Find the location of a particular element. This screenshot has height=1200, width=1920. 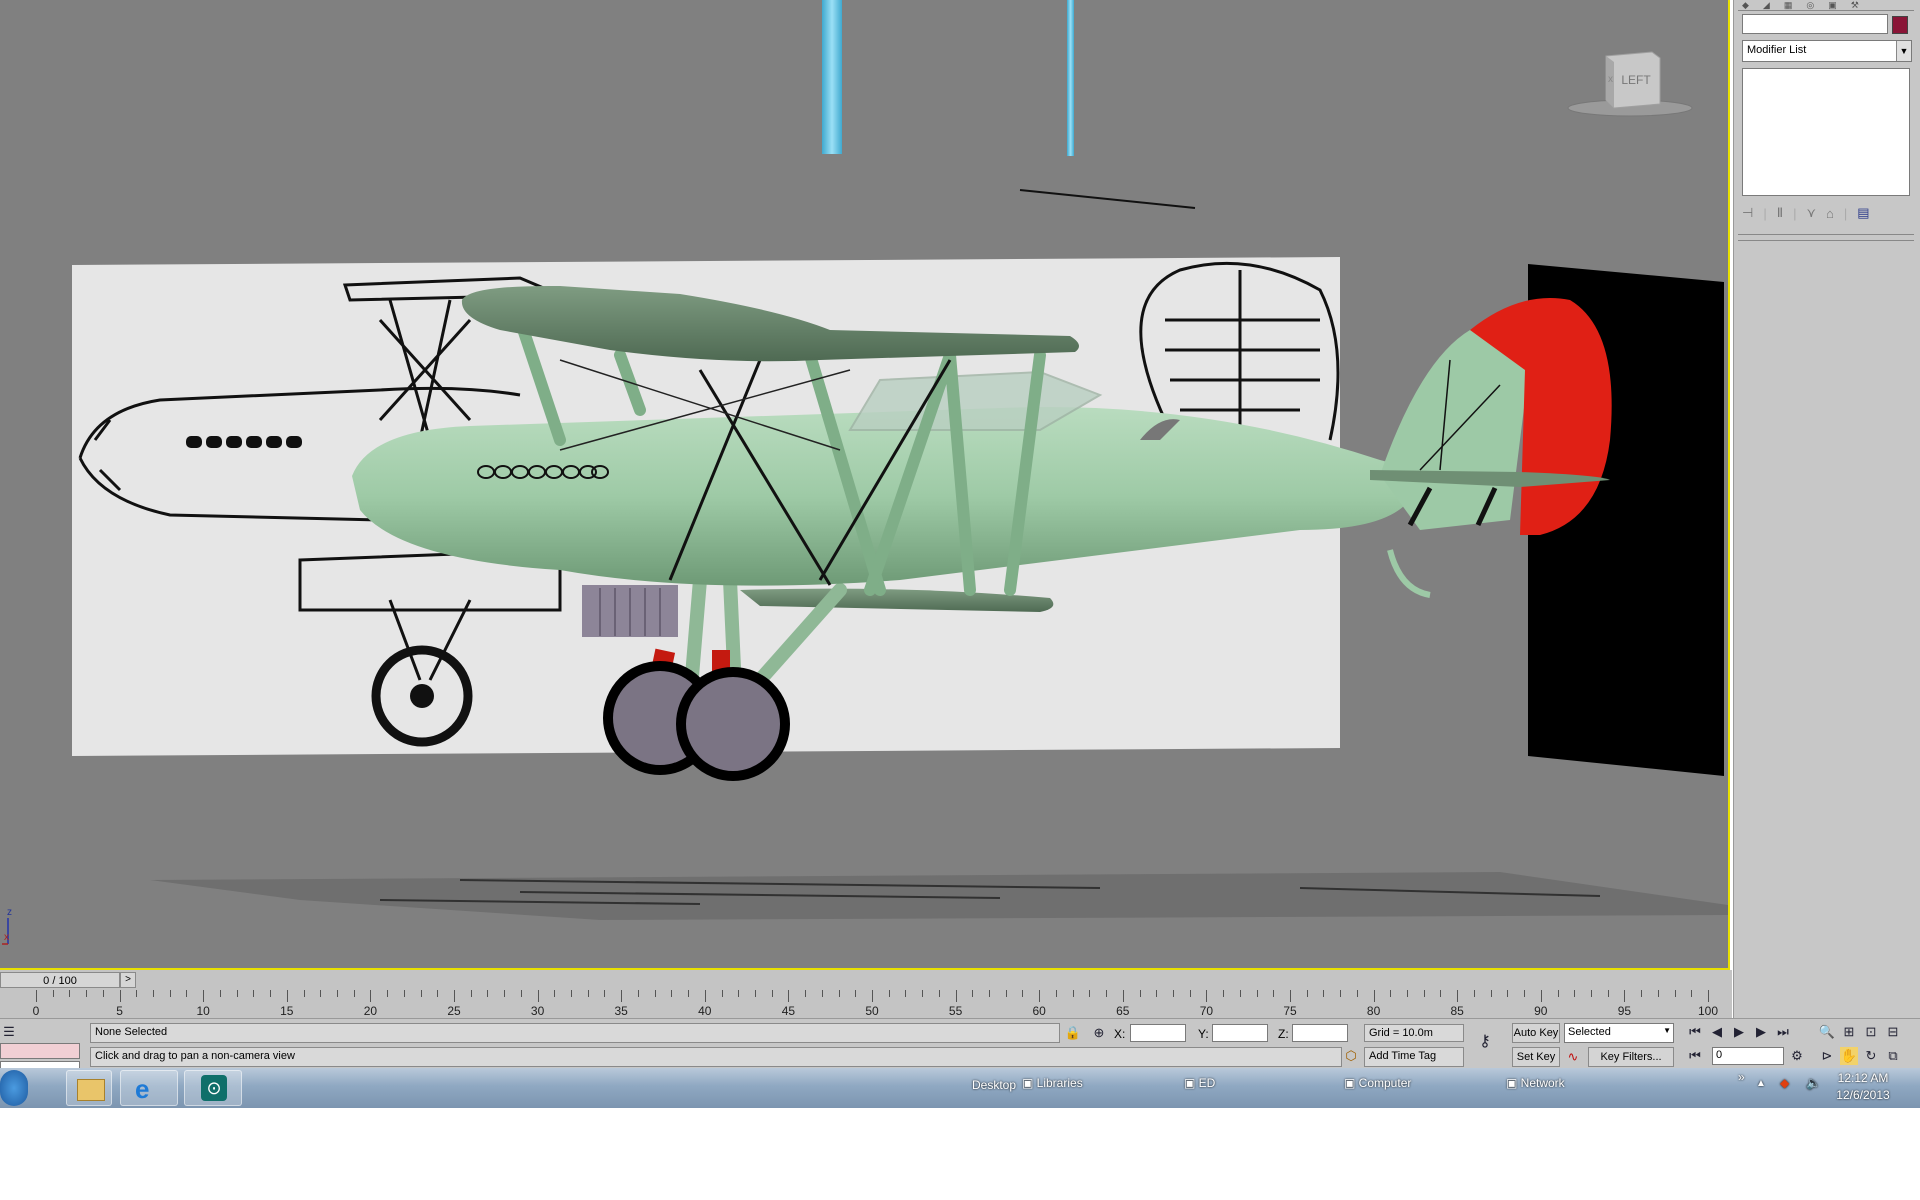

computer-link: ▣ Computer is located at coordinates (1377, 1083).